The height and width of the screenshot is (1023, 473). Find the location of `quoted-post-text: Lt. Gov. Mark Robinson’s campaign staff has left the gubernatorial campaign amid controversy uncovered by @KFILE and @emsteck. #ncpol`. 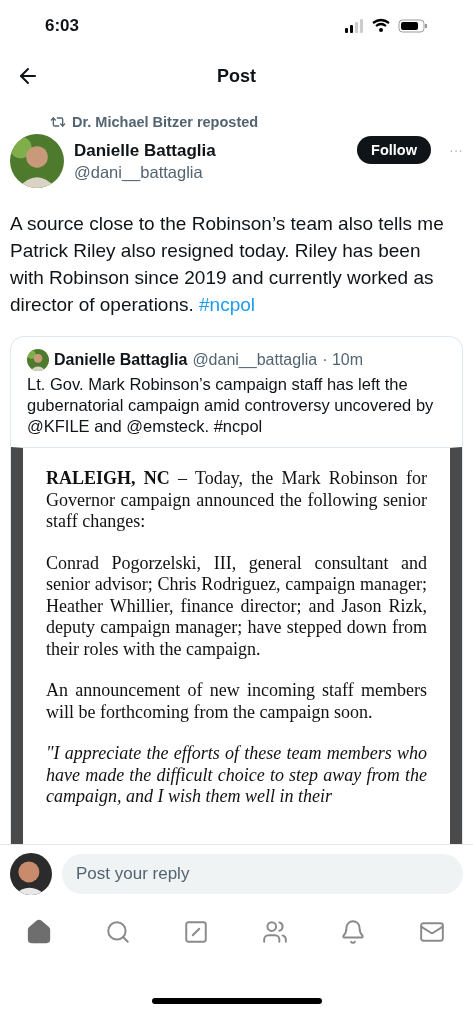

quoted-post-text: Lt. Gov. Mark Robinson’s campaign staff has left the gubernatorial campaign amid controversy uncovered by @KFILE and @emsteck. #ncpol is located at coordinates (231, 405).